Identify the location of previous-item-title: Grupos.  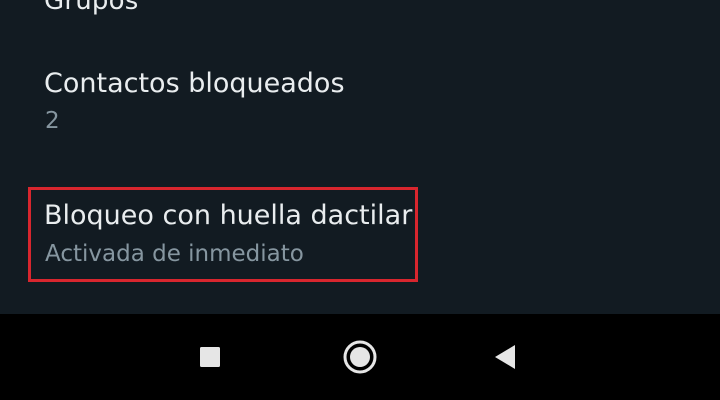
(91, 8).